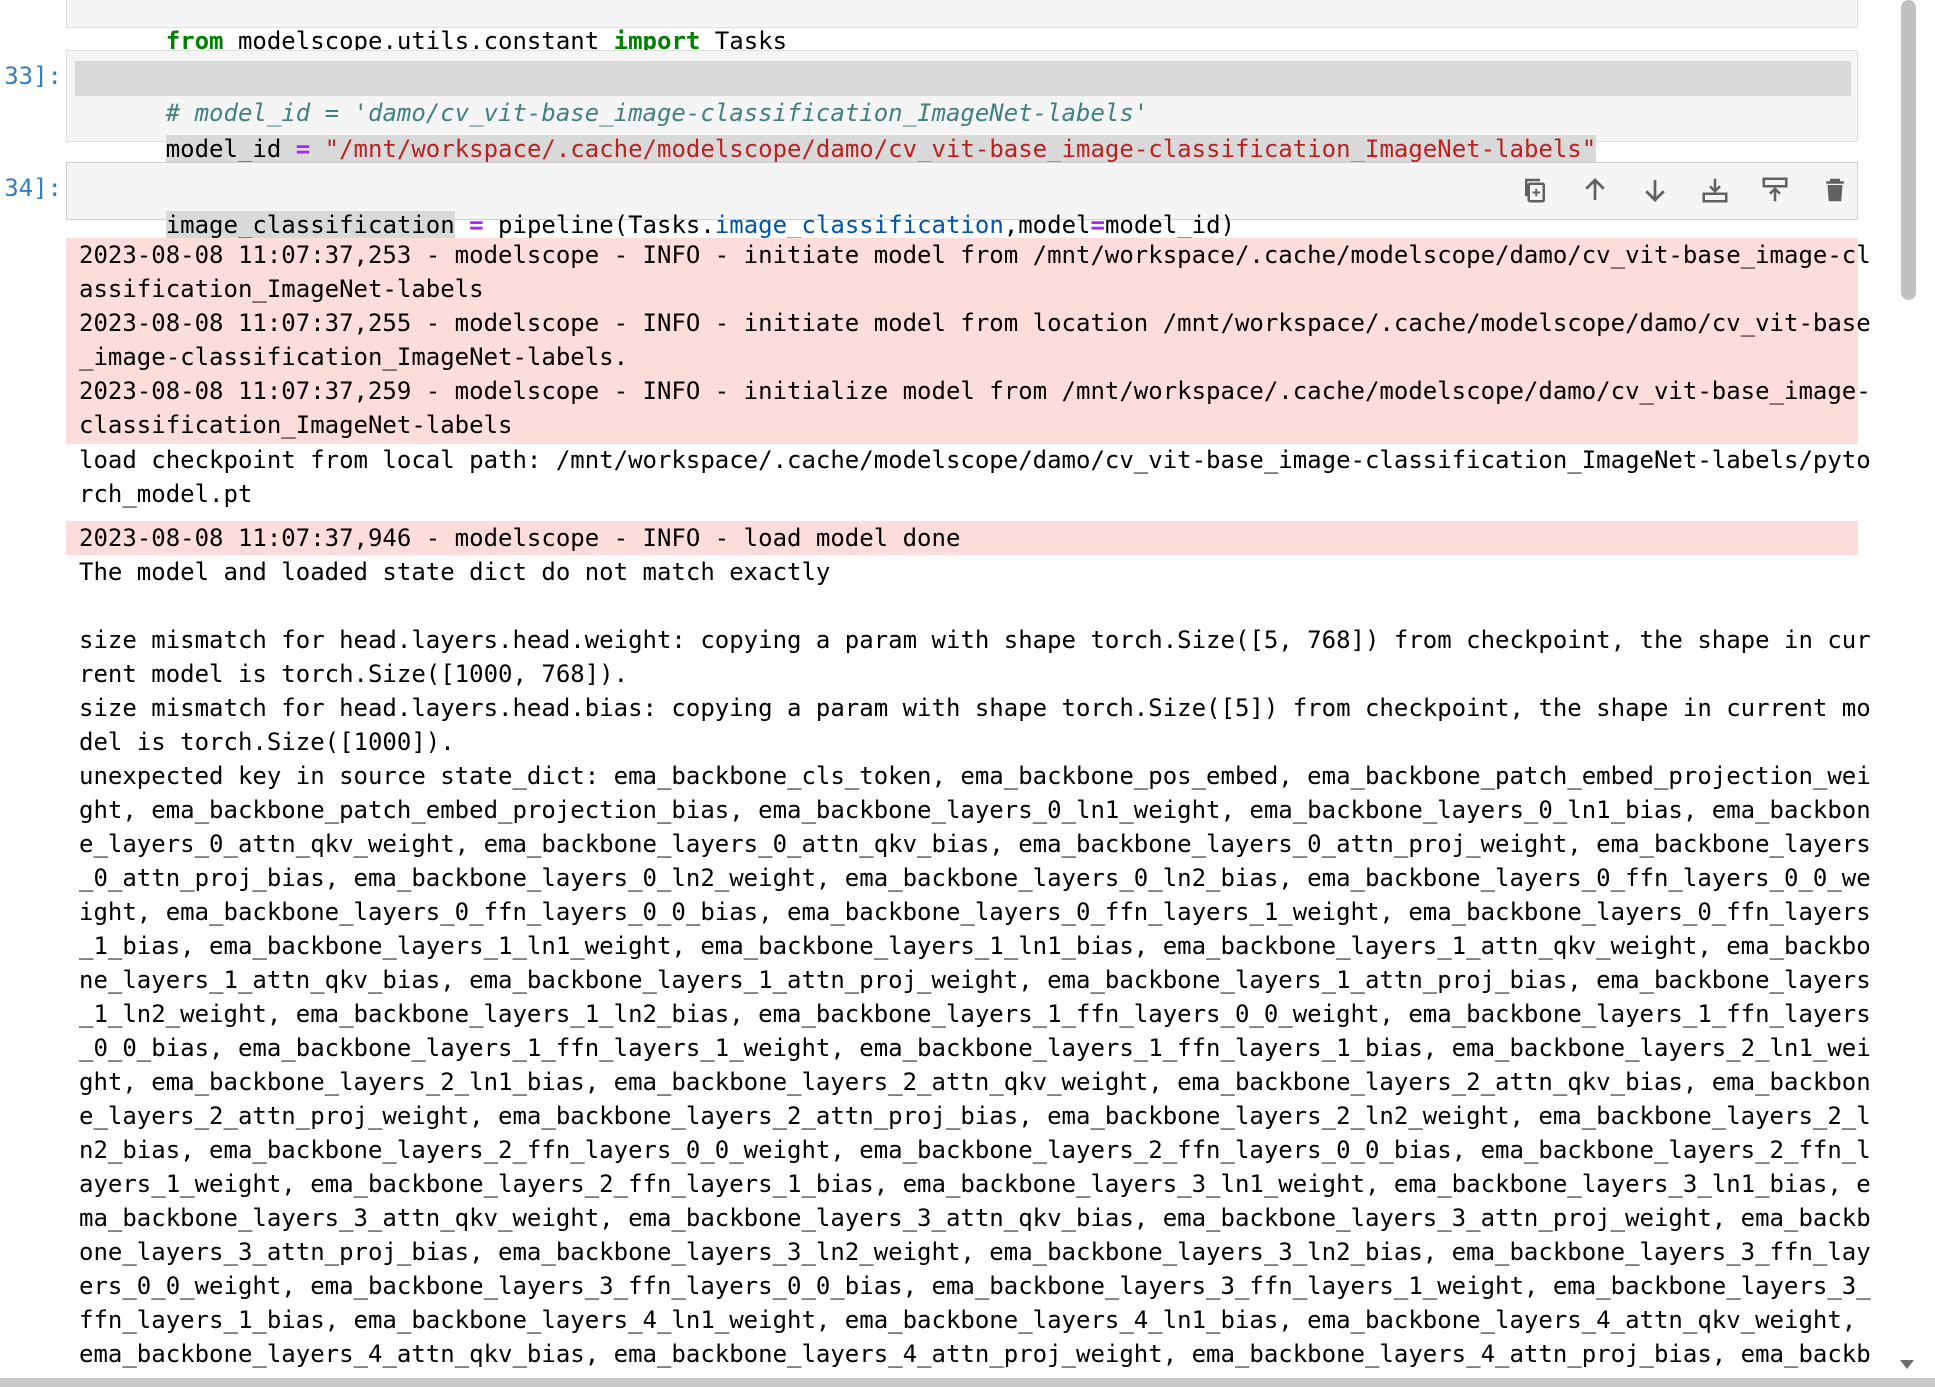 The width and height of the screenshot is (1935, 1387). Describe the element at coordinates (33, 188) in the screenshot. I see `cell-prompt-34: 34]:` at that location.